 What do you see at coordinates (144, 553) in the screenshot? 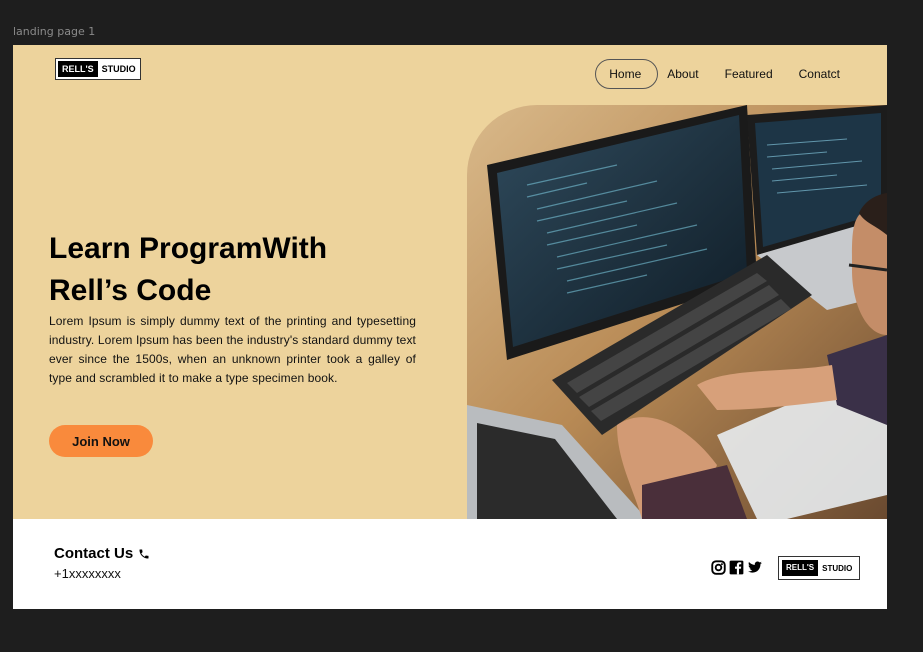
I see `phone-icon` at bounding box center [144, 553].